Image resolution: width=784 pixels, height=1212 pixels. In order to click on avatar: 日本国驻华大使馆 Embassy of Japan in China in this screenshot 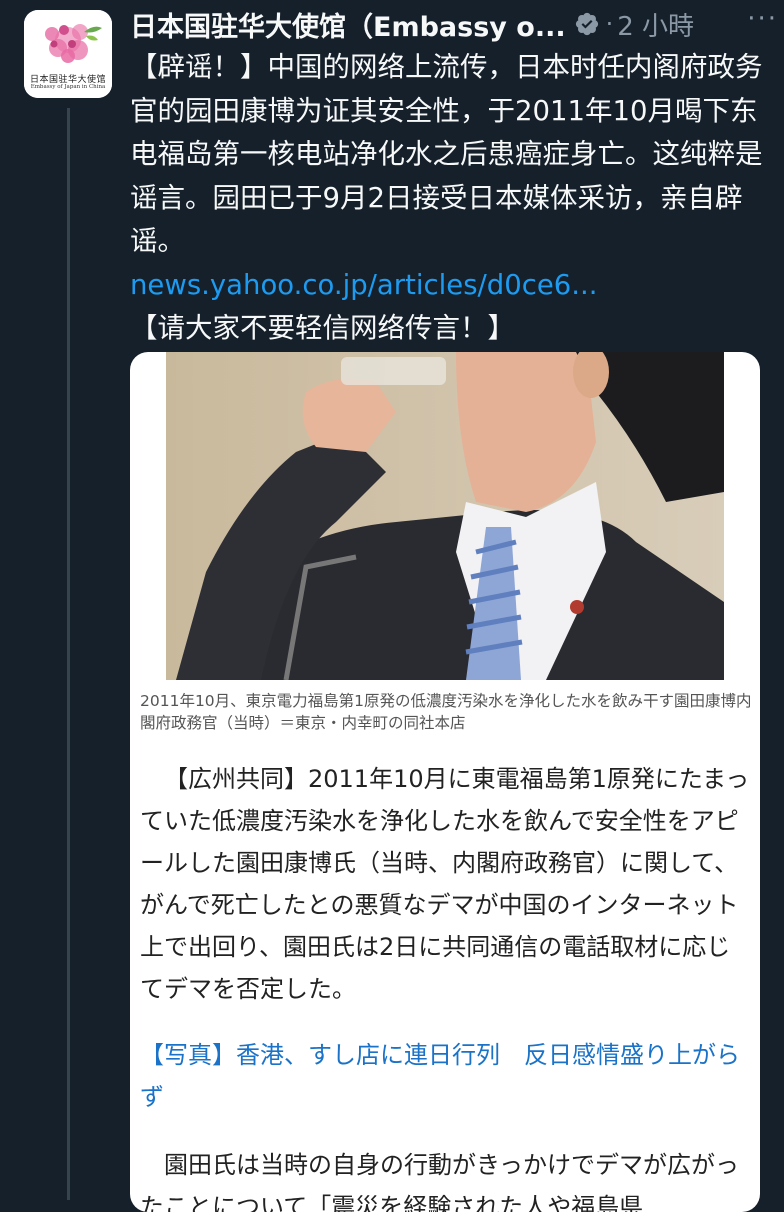, I will do `click(68, 54)`.